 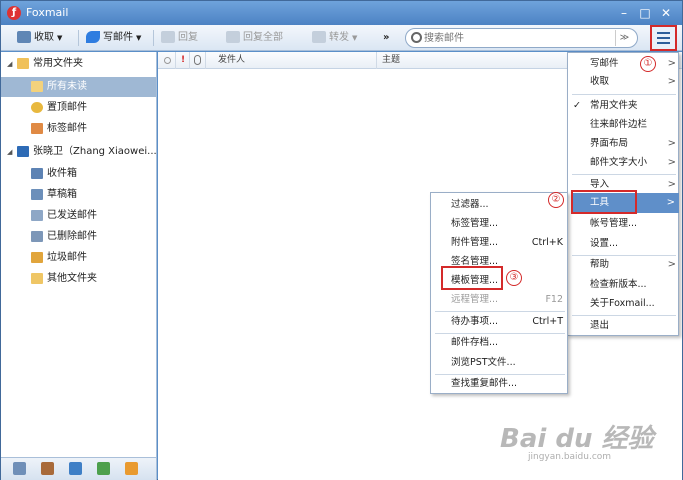 I want to click on folder-drafts: 草稿箱, so click(x=78, y=195).